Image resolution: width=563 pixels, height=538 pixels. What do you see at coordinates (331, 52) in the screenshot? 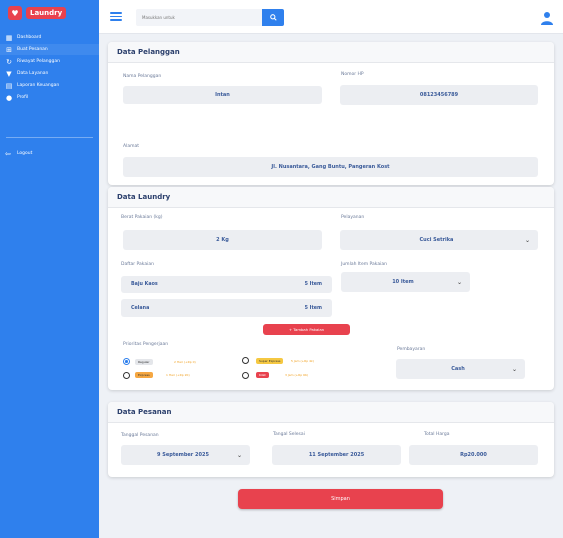
I see `card-title: Data Pelanggan` at bounding box center [331, 52].